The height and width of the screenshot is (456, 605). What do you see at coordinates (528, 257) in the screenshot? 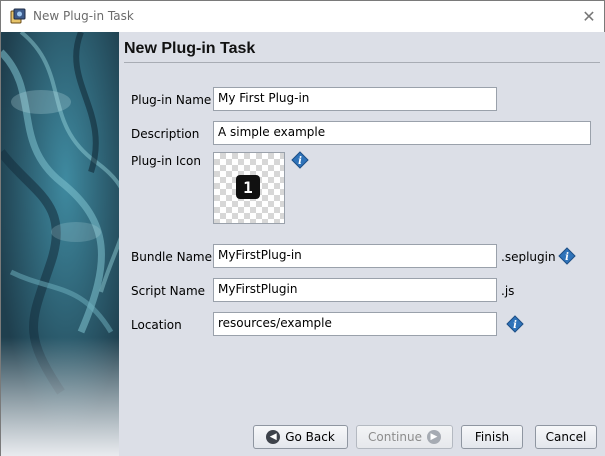
I see `bundle-extension: .seplugin` at bounding box center [528, 257].